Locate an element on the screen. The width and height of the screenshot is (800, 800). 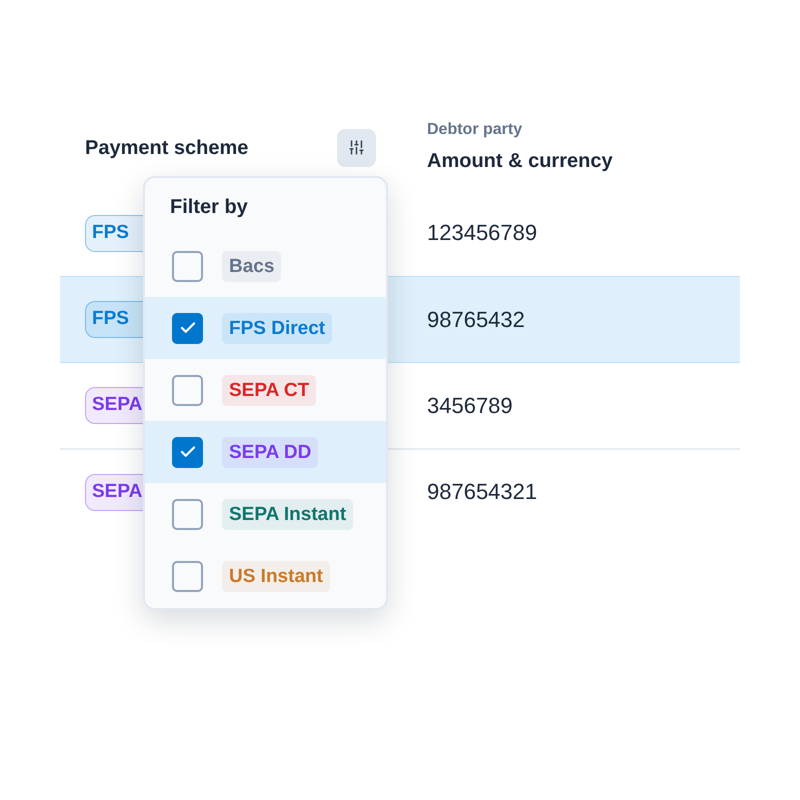
amount-cell: 123456789 is located at coordinates (482, 233).